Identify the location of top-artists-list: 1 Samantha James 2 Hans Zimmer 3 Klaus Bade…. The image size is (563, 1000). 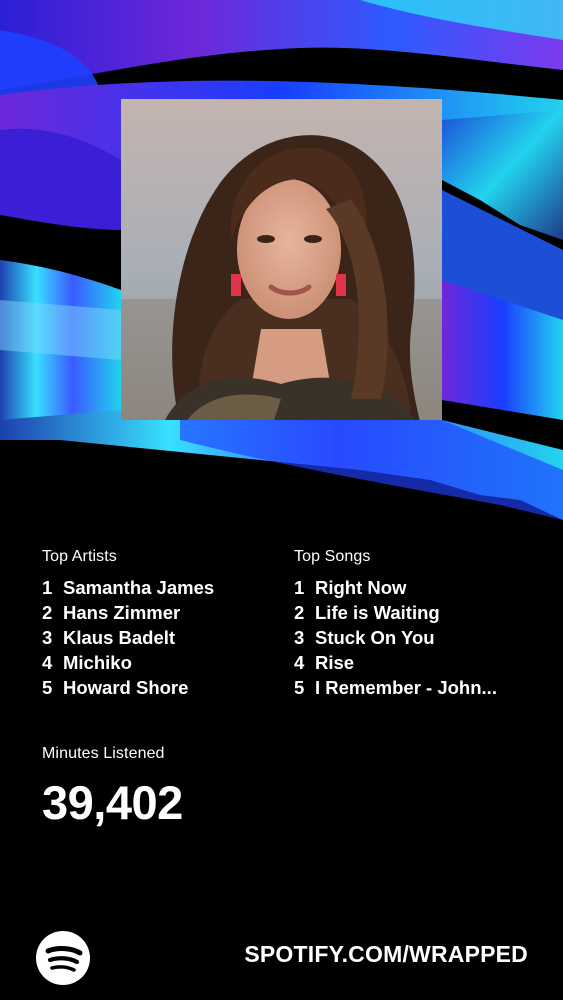
(128, 639).